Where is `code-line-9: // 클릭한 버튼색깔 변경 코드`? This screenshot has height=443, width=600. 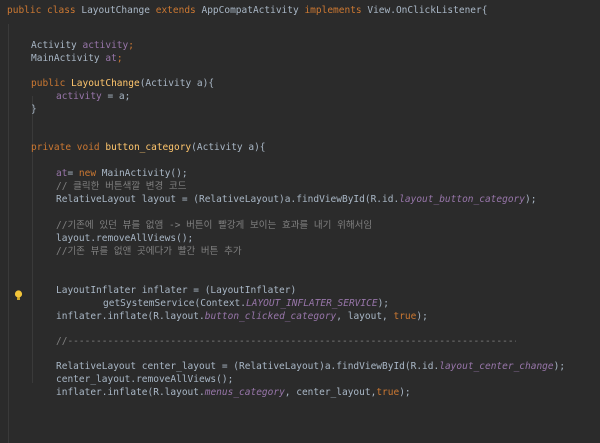 code-line-9: // 클릭한 버튼색깔 변경 코드 is located at coordinates (121, 187).